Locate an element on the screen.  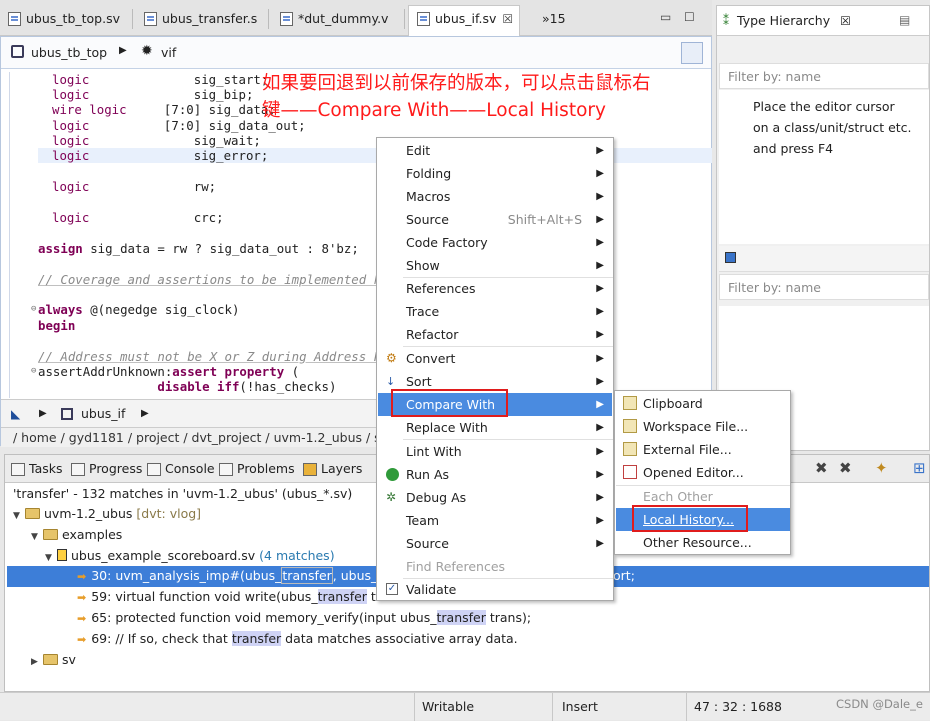
tab-separator is located at coordinates (404, 19).